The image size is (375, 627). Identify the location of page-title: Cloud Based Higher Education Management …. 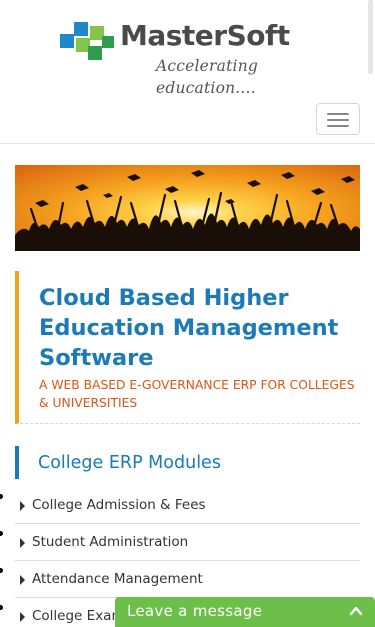
(189, 328).